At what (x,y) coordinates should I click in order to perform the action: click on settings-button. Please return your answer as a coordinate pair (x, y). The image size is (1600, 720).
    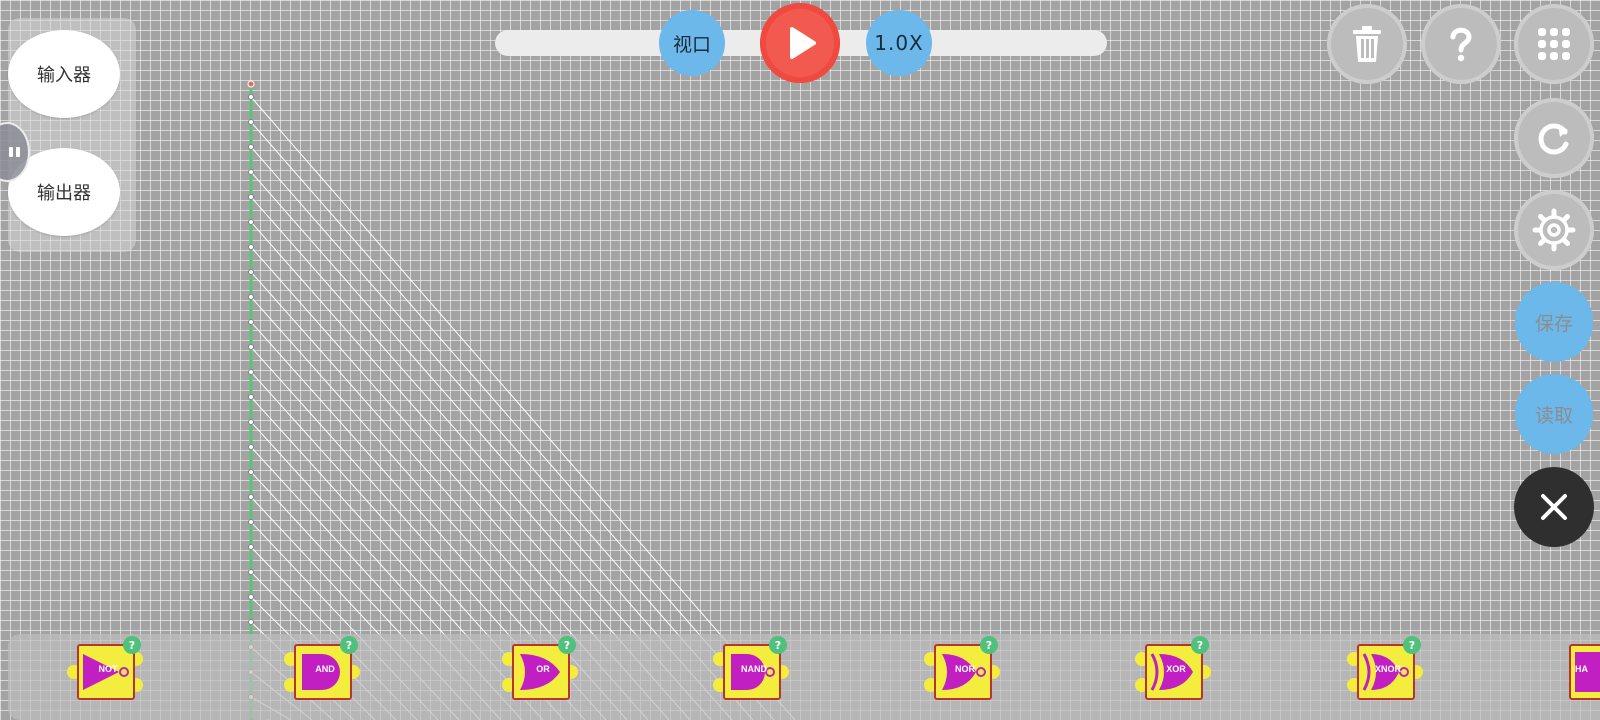
    Looking at the image, I should click on (1554, 230).